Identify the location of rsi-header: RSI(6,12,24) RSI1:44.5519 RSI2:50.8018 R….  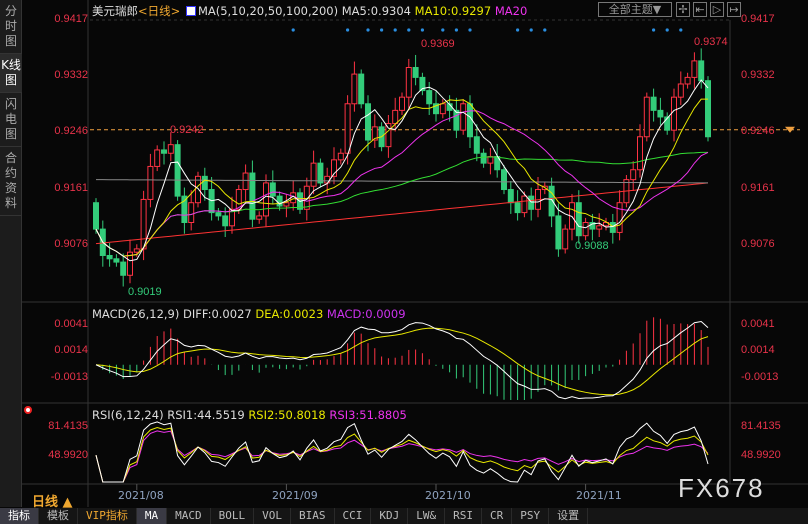
(249, 415).